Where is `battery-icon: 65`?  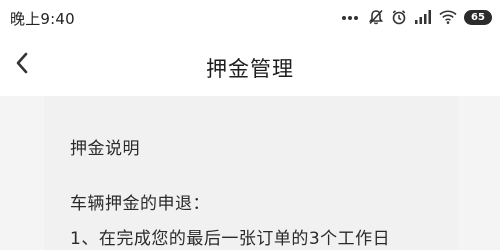 battery-icon: 65 is located at coordinates (478, 17).